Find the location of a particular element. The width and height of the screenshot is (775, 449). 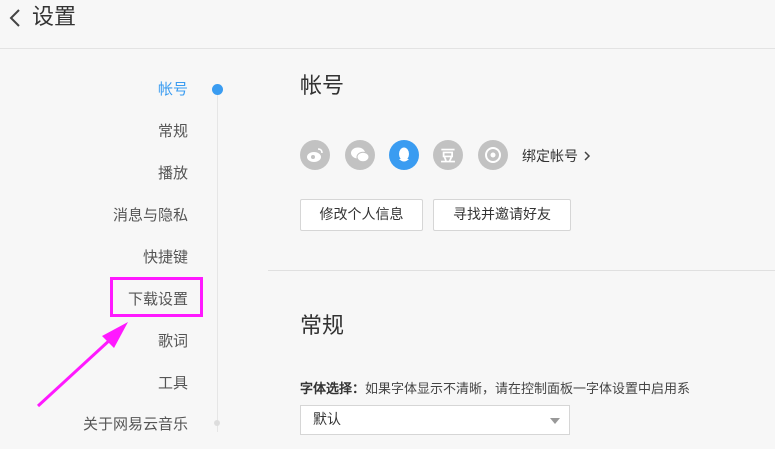

find-friends-button: 寻找并邀请好友 is located at coordinates (502, 215).